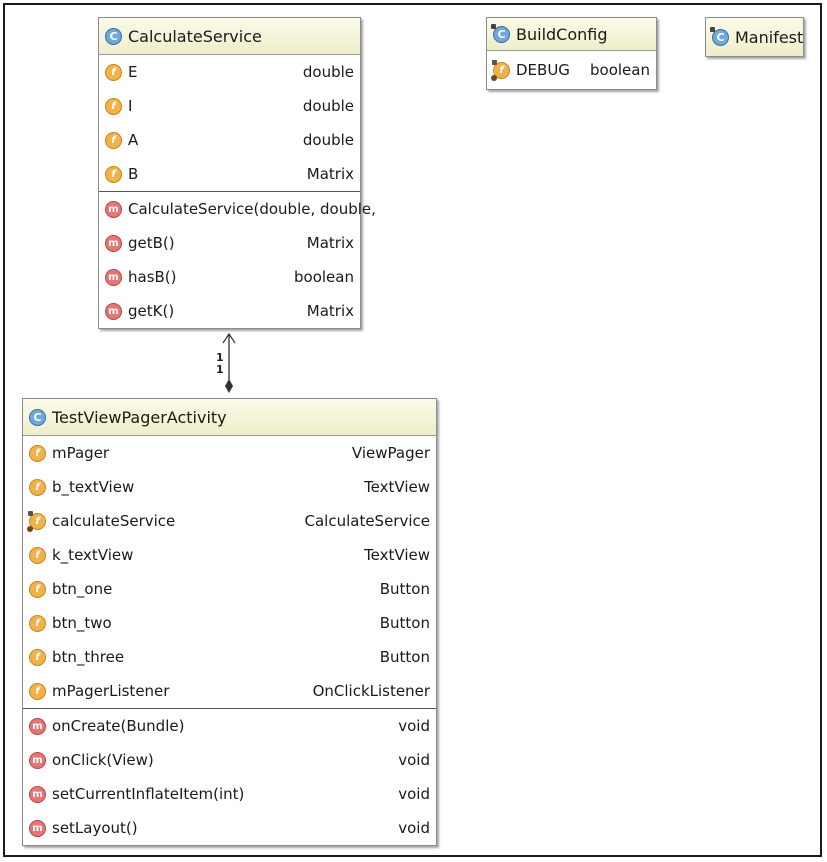  Describe the element at coordinates (111, 691) in the screenshot. I see `field-name: mPagerListener` at that location.